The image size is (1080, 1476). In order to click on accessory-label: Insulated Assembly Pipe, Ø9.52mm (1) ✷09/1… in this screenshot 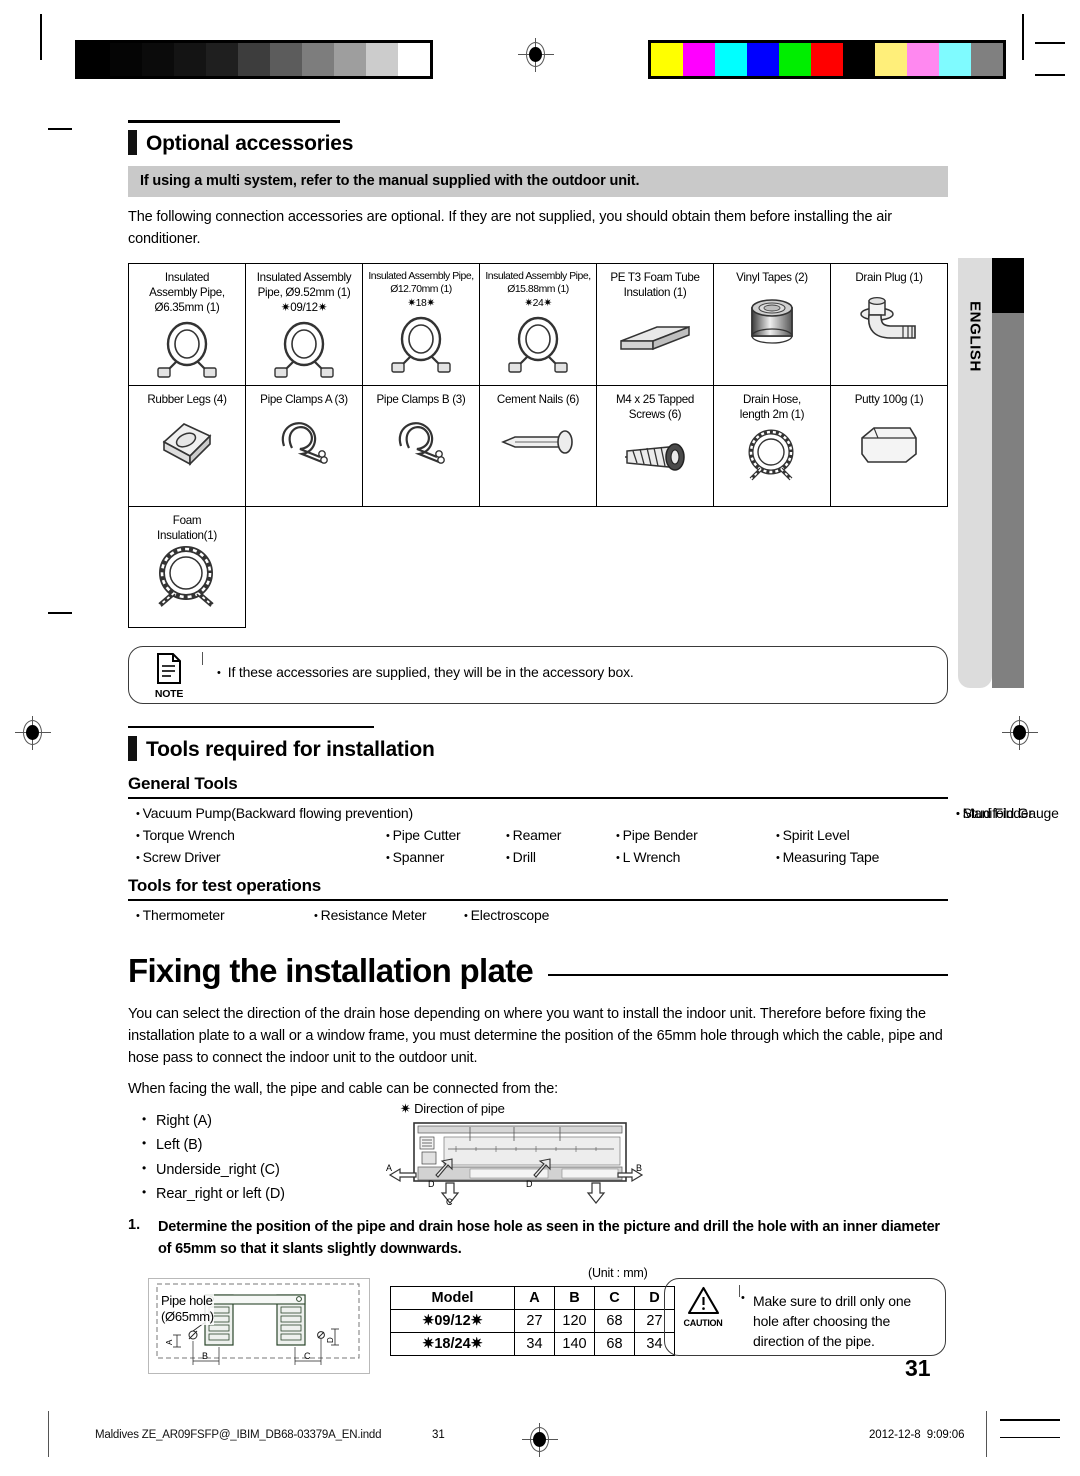, I will do `click(304, 292)`.